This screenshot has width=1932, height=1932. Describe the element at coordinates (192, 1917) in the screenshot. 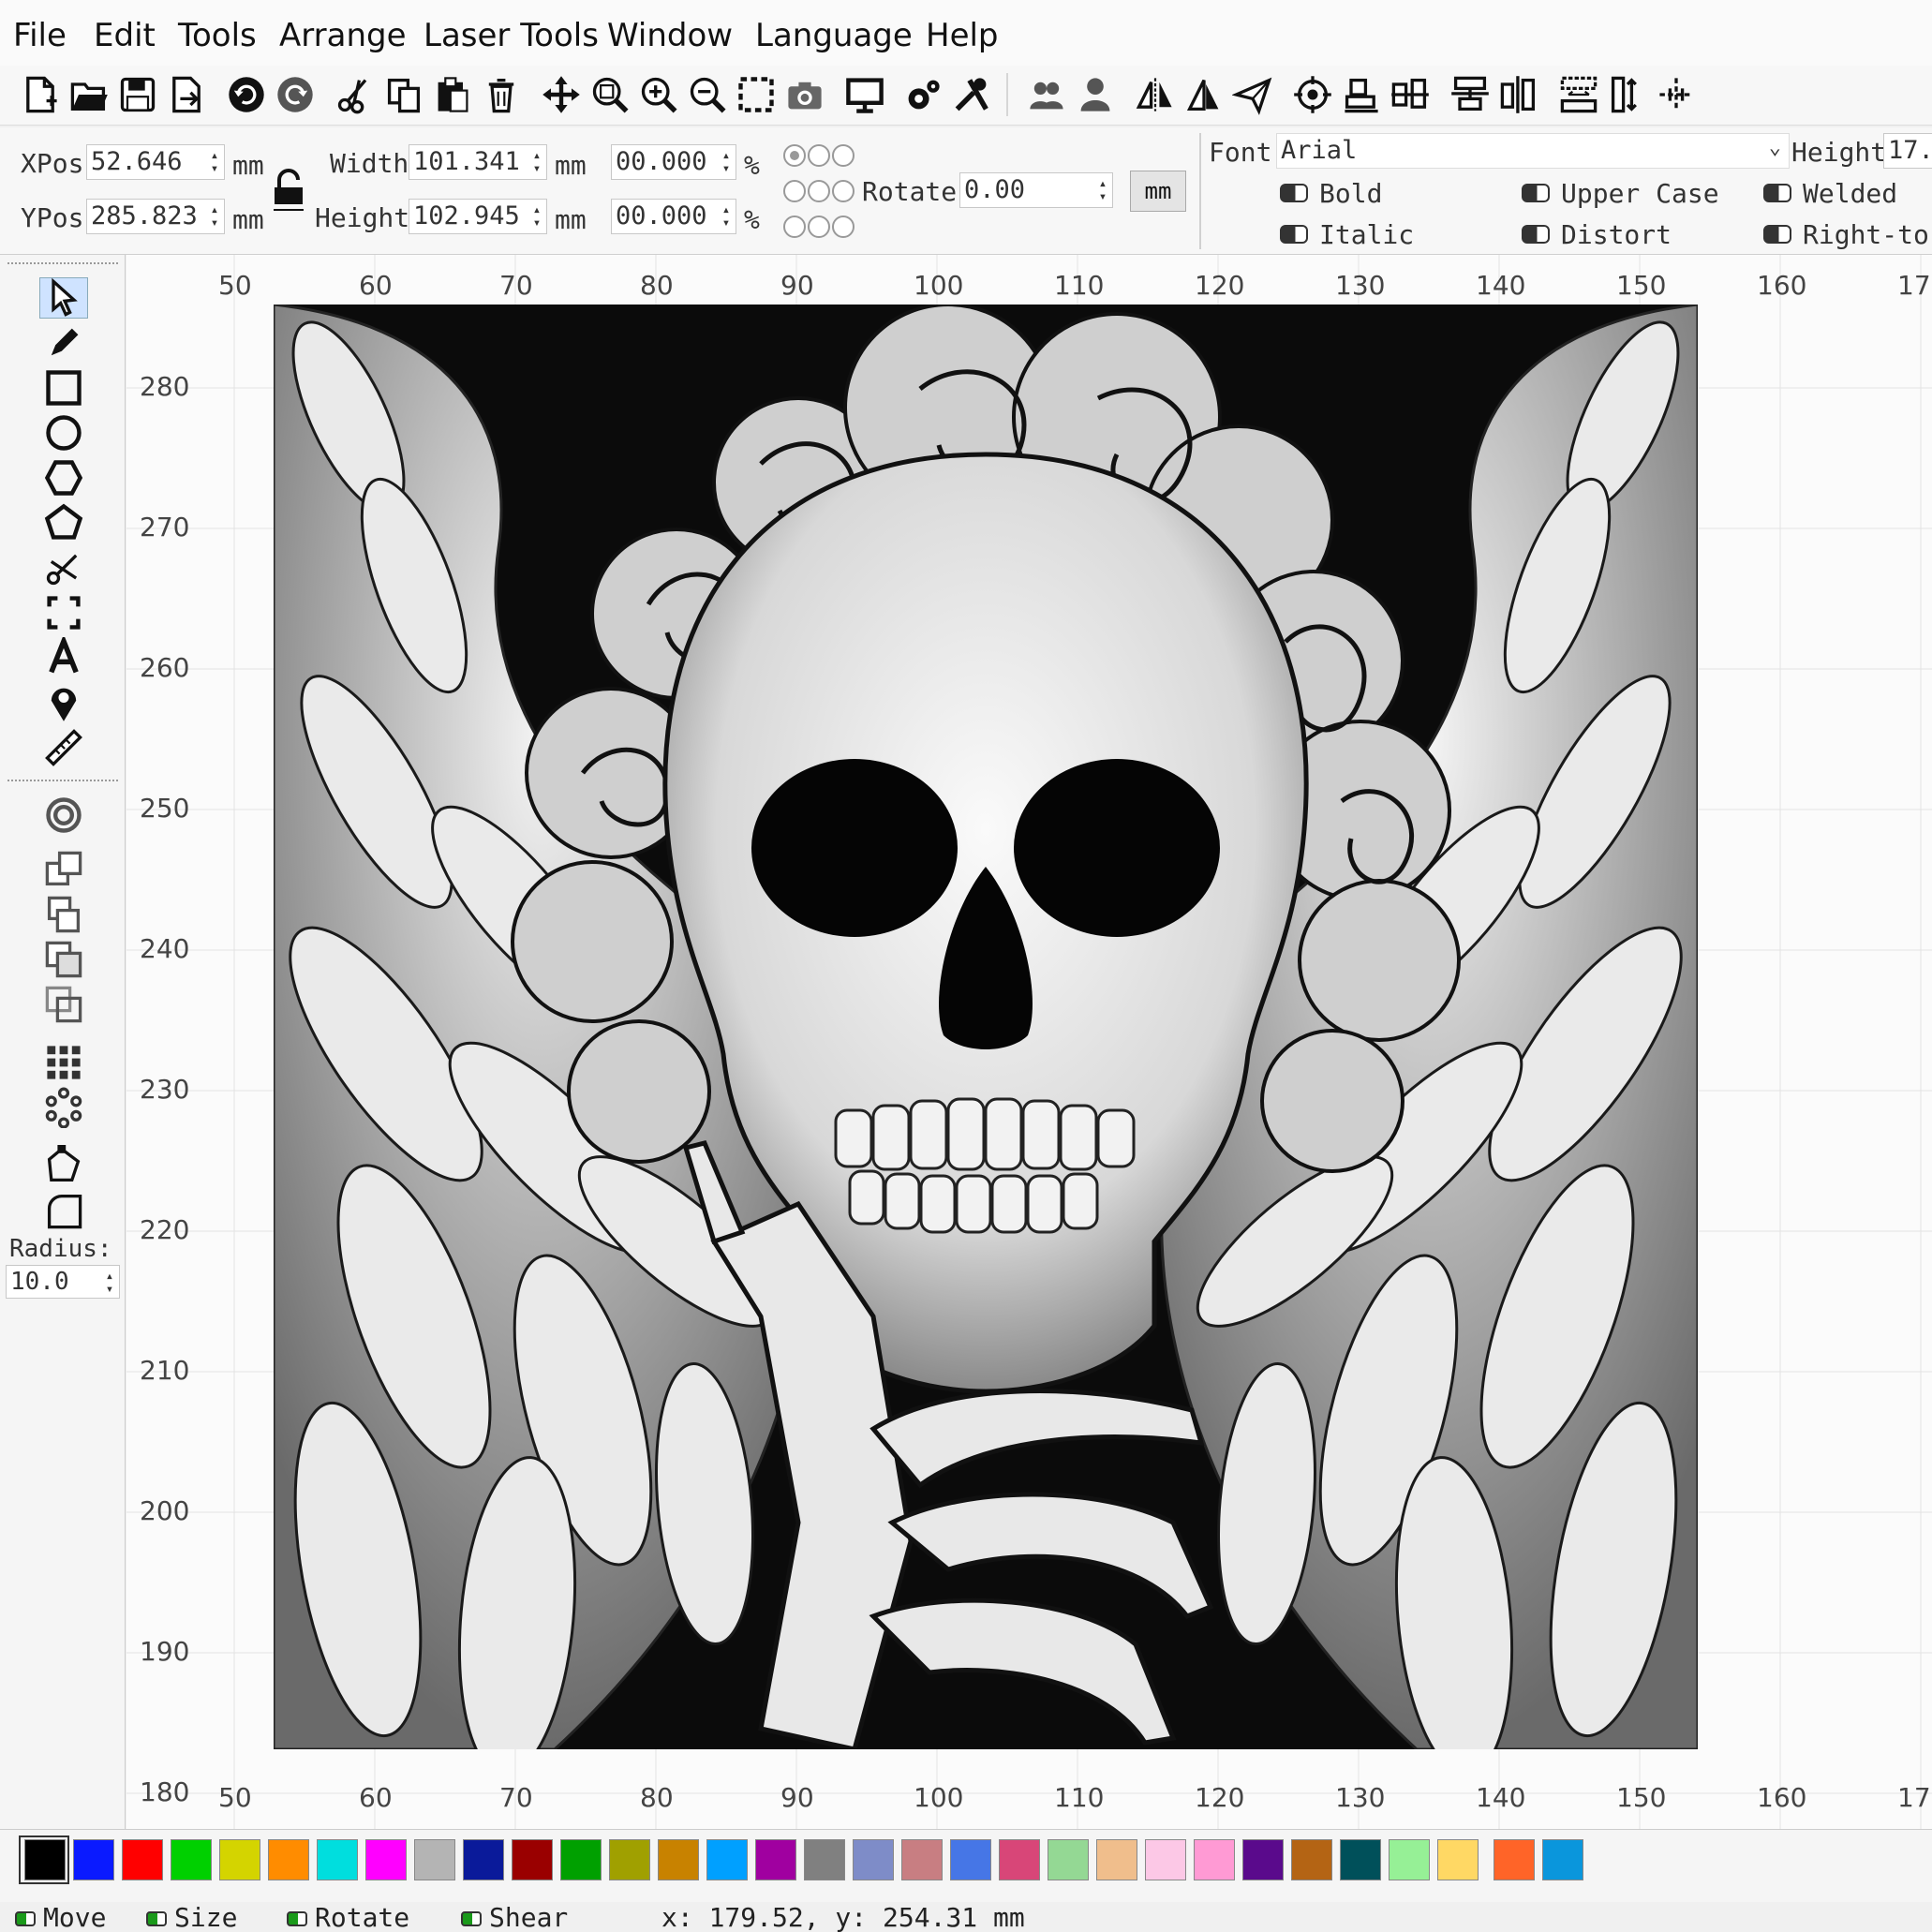

I see `status-size: Size` at that location.